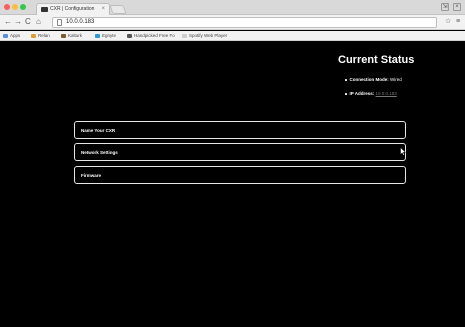 The height and width of the screenshot is (327, 465). What do you see at coordinates (458, 22) in the screenshot?
I see `menu-icon: ≡` at bounding box center [458, 22].